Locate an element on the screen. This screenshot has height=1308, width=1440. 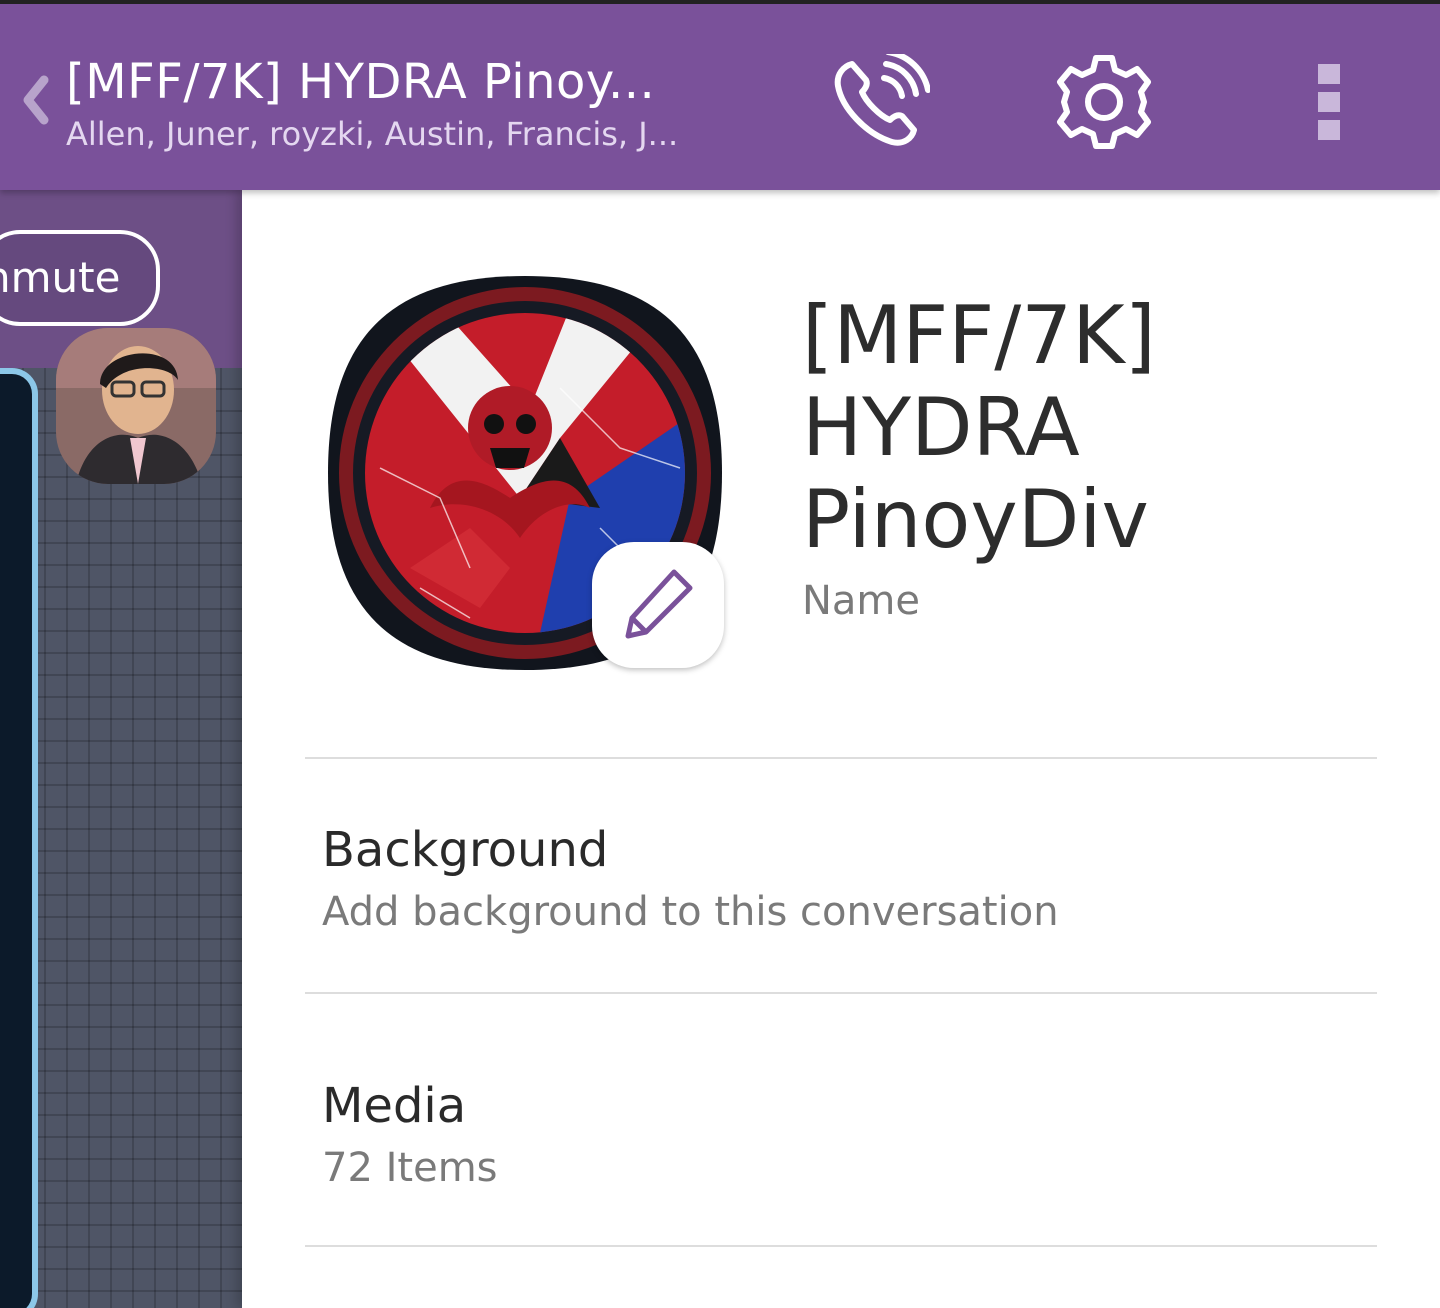
pencil-icon is located at coordinates (659, 604).